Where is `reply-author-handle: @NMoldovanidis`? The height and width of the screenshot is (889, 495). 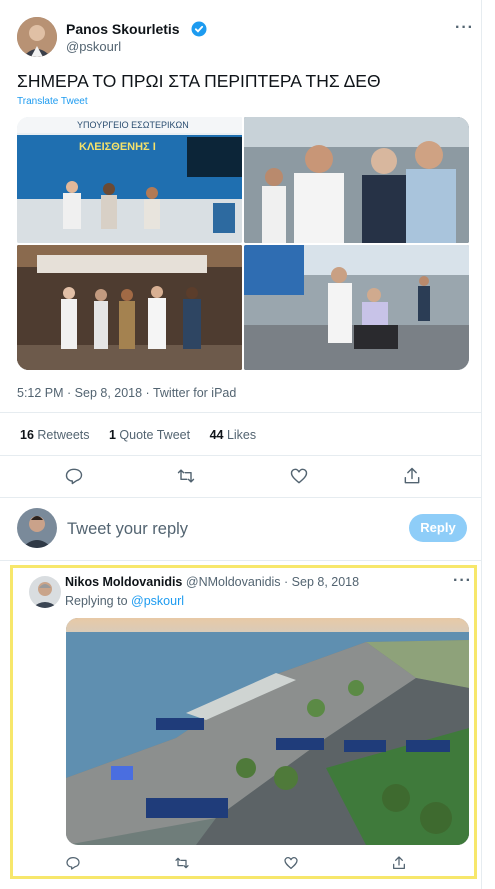 reply-author-handle: @NMoldovanidis is located at coordinates (233, 582).